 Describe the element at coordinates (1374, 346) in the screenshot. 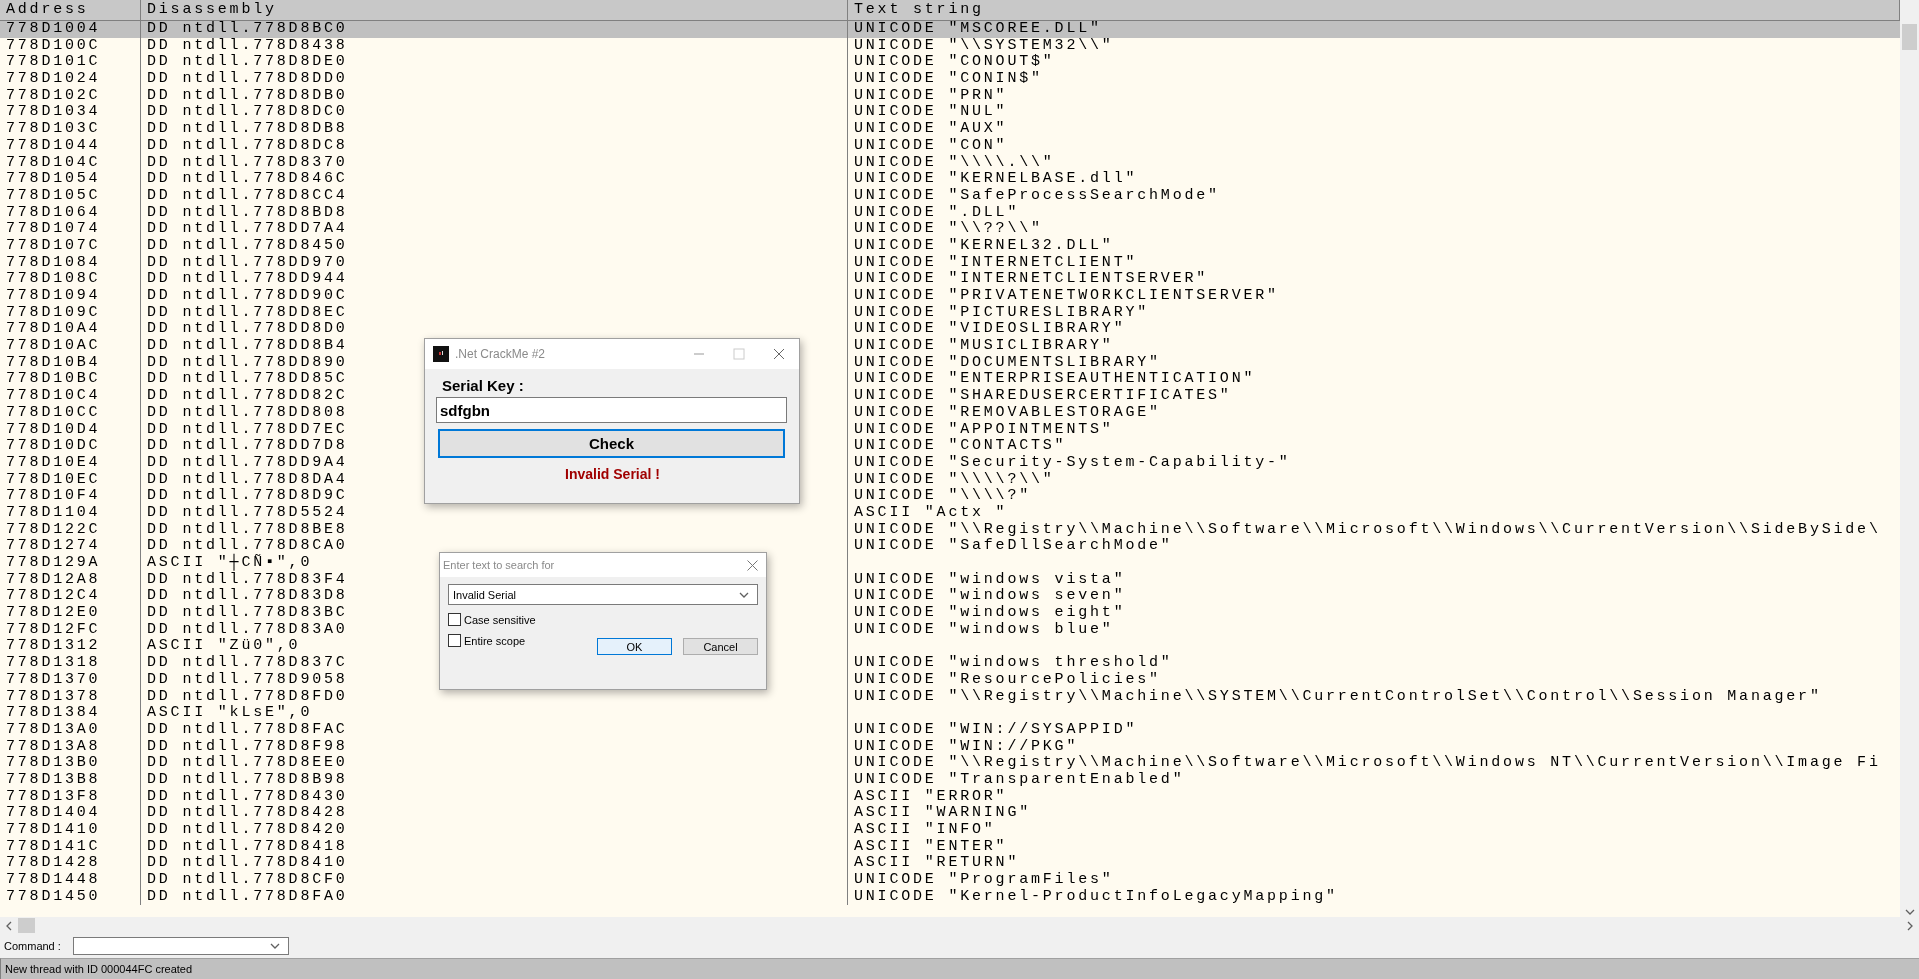

I see `text-string-cell: UNICODE "MUSICLIBRARY"` at that location.